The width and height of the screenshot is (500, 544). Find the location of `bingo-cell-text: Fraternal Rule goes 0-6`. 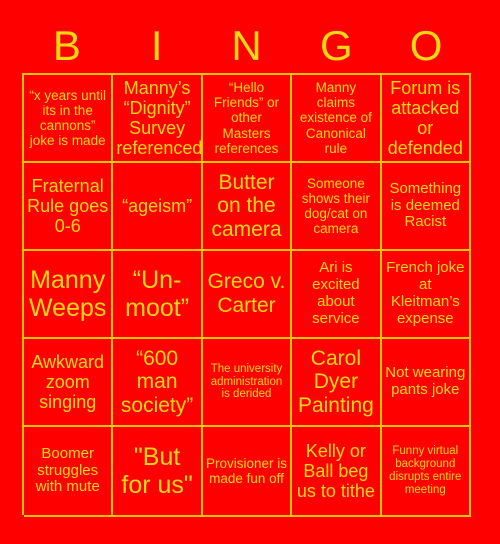

bingo-cell-text: Fraternal Rule goes 0-6 is located at coordinates (68, 206).